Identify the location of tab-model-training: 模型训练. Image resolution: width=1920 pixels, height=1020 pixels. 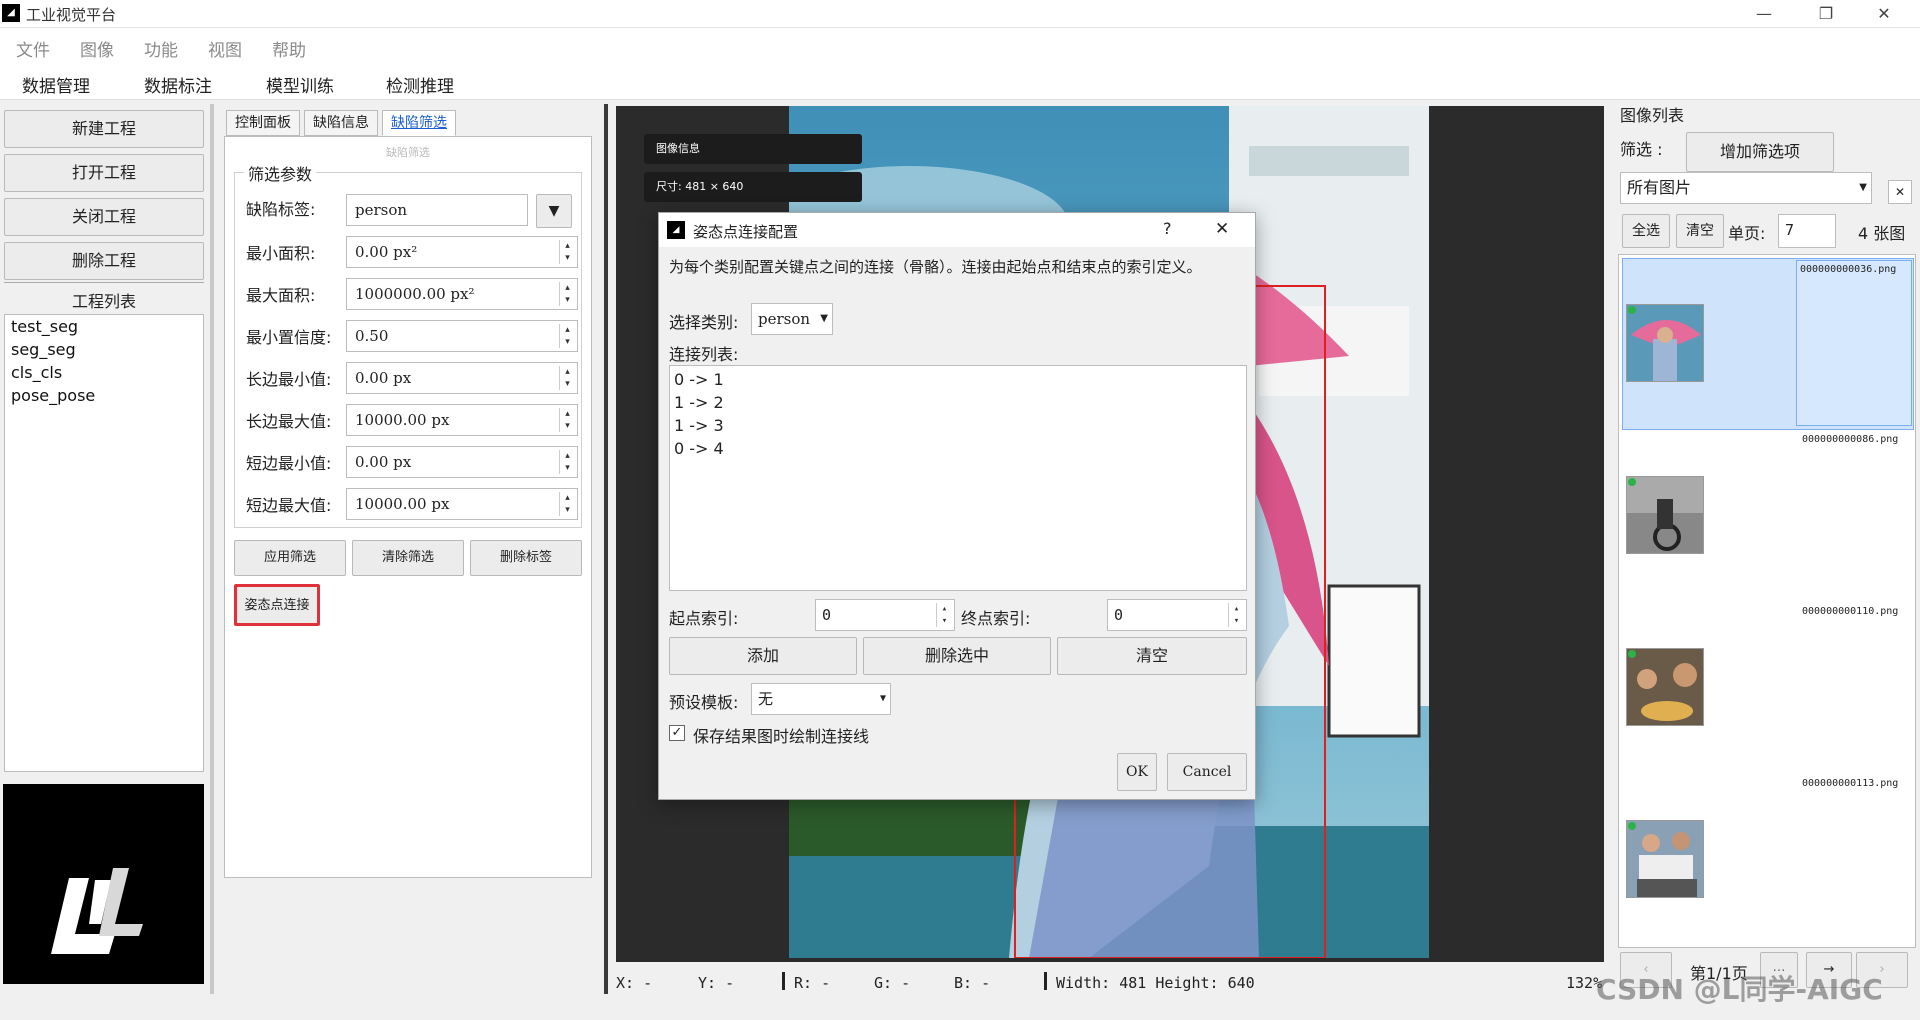
(300, 84).